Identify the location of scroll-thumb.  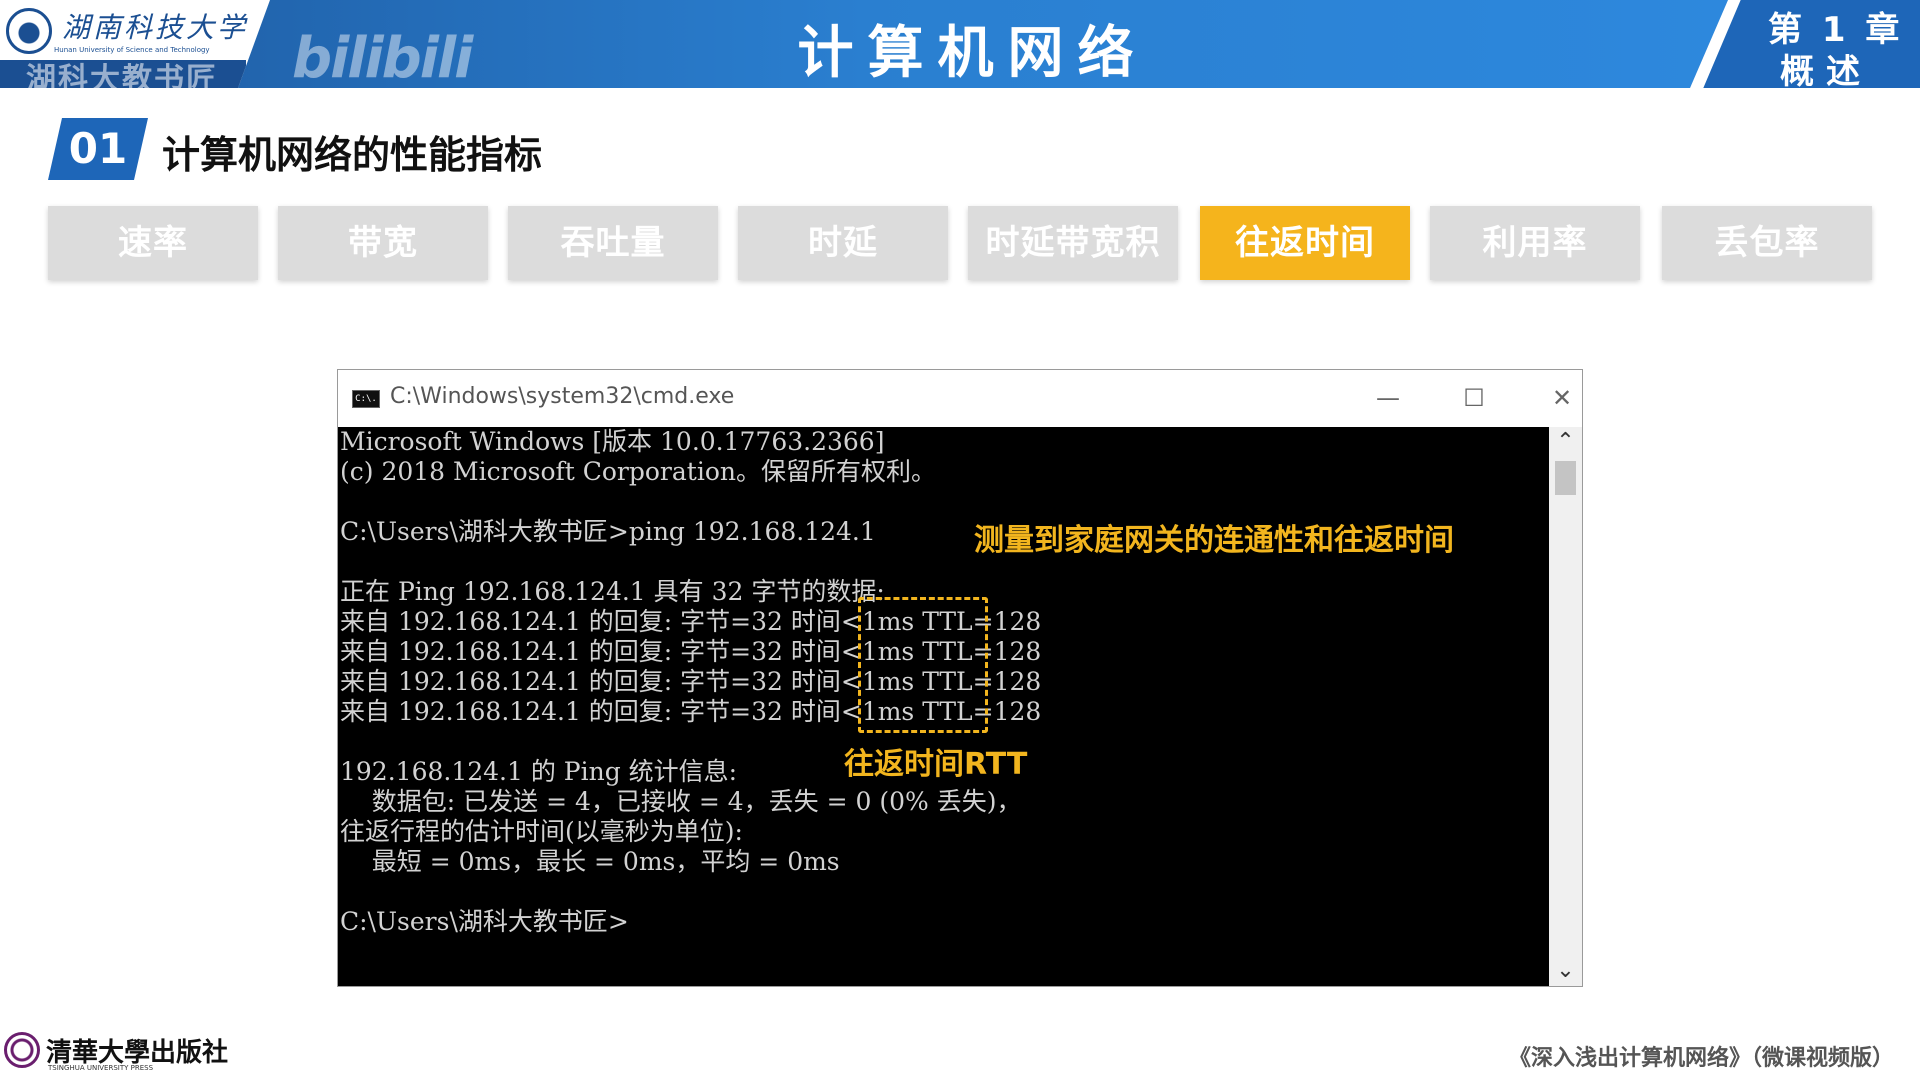
(1565, 478).